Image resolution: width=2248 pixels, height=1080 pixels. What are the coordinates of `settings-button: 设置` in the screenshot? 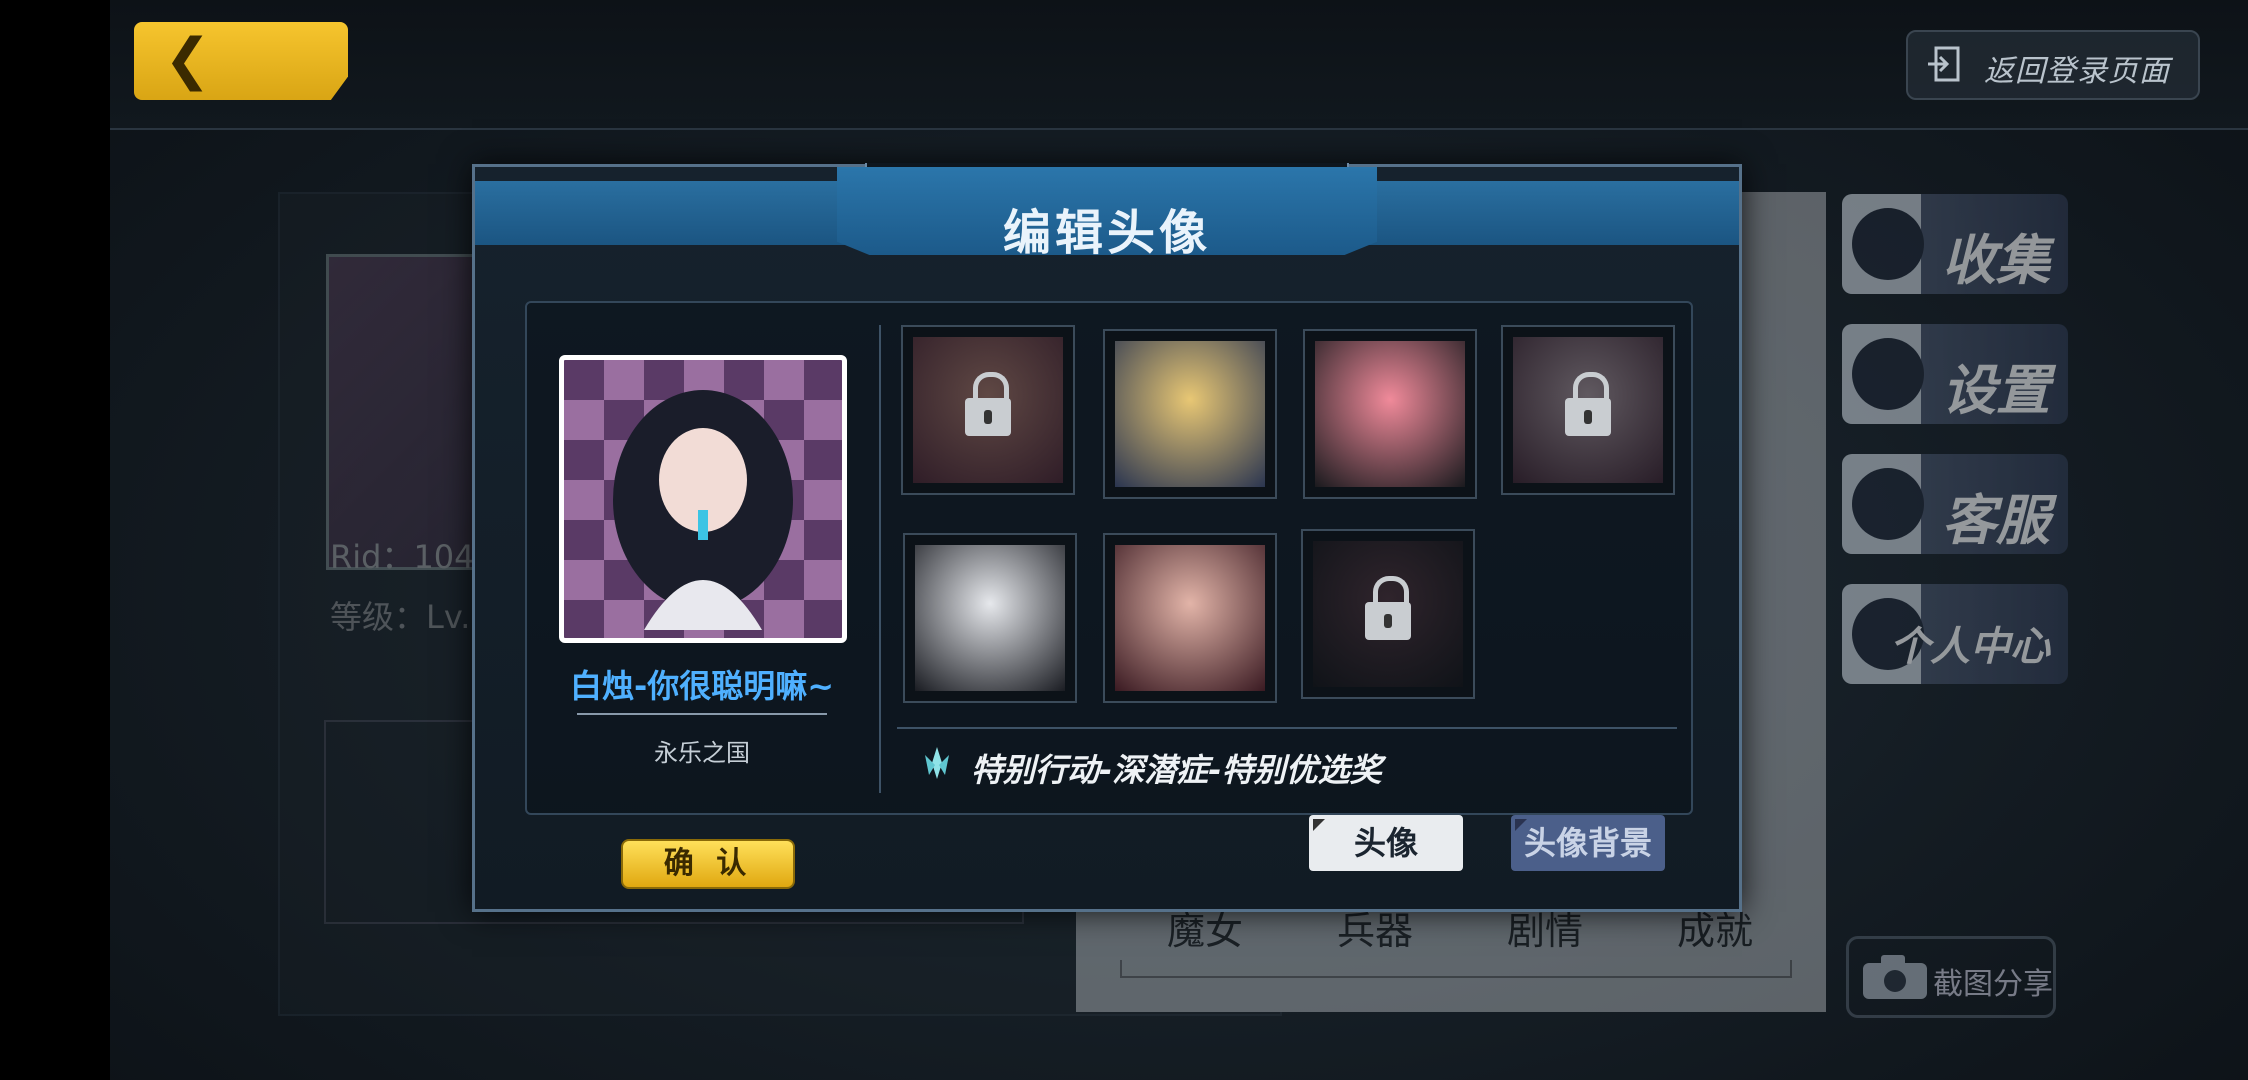 It's located at (1955, 374).